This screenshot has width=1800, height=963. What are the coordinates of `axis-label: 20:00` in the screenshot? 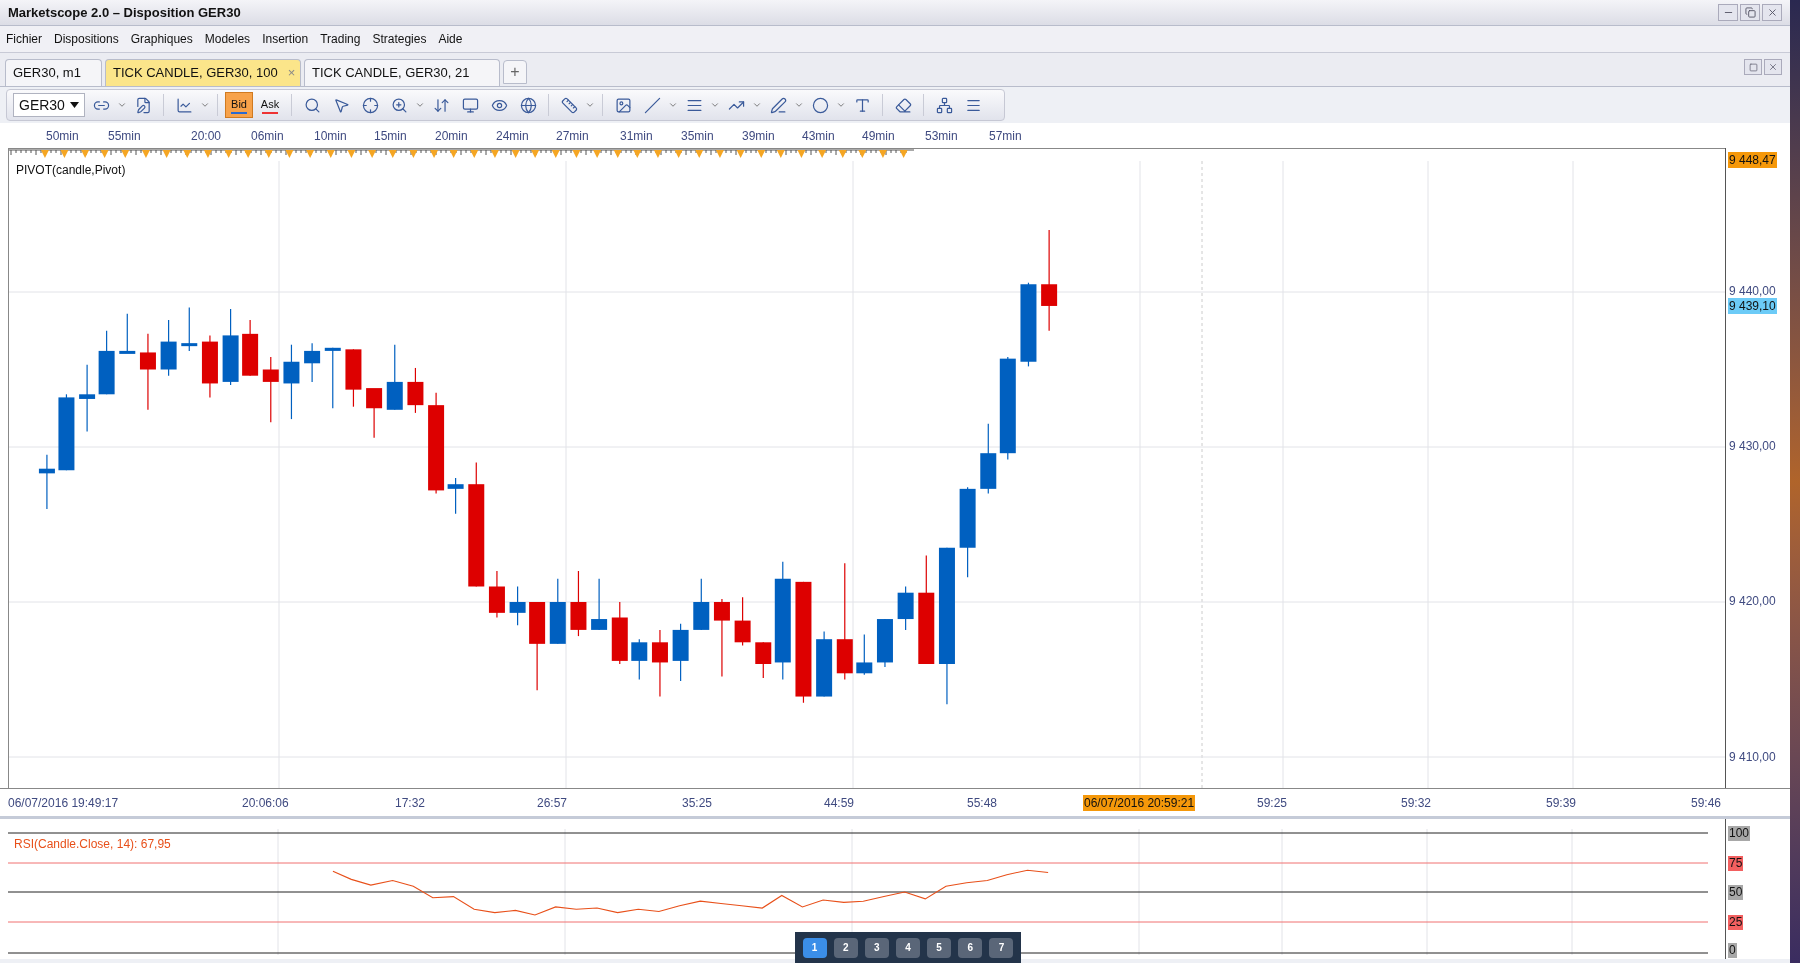 It's located at (206, 136).